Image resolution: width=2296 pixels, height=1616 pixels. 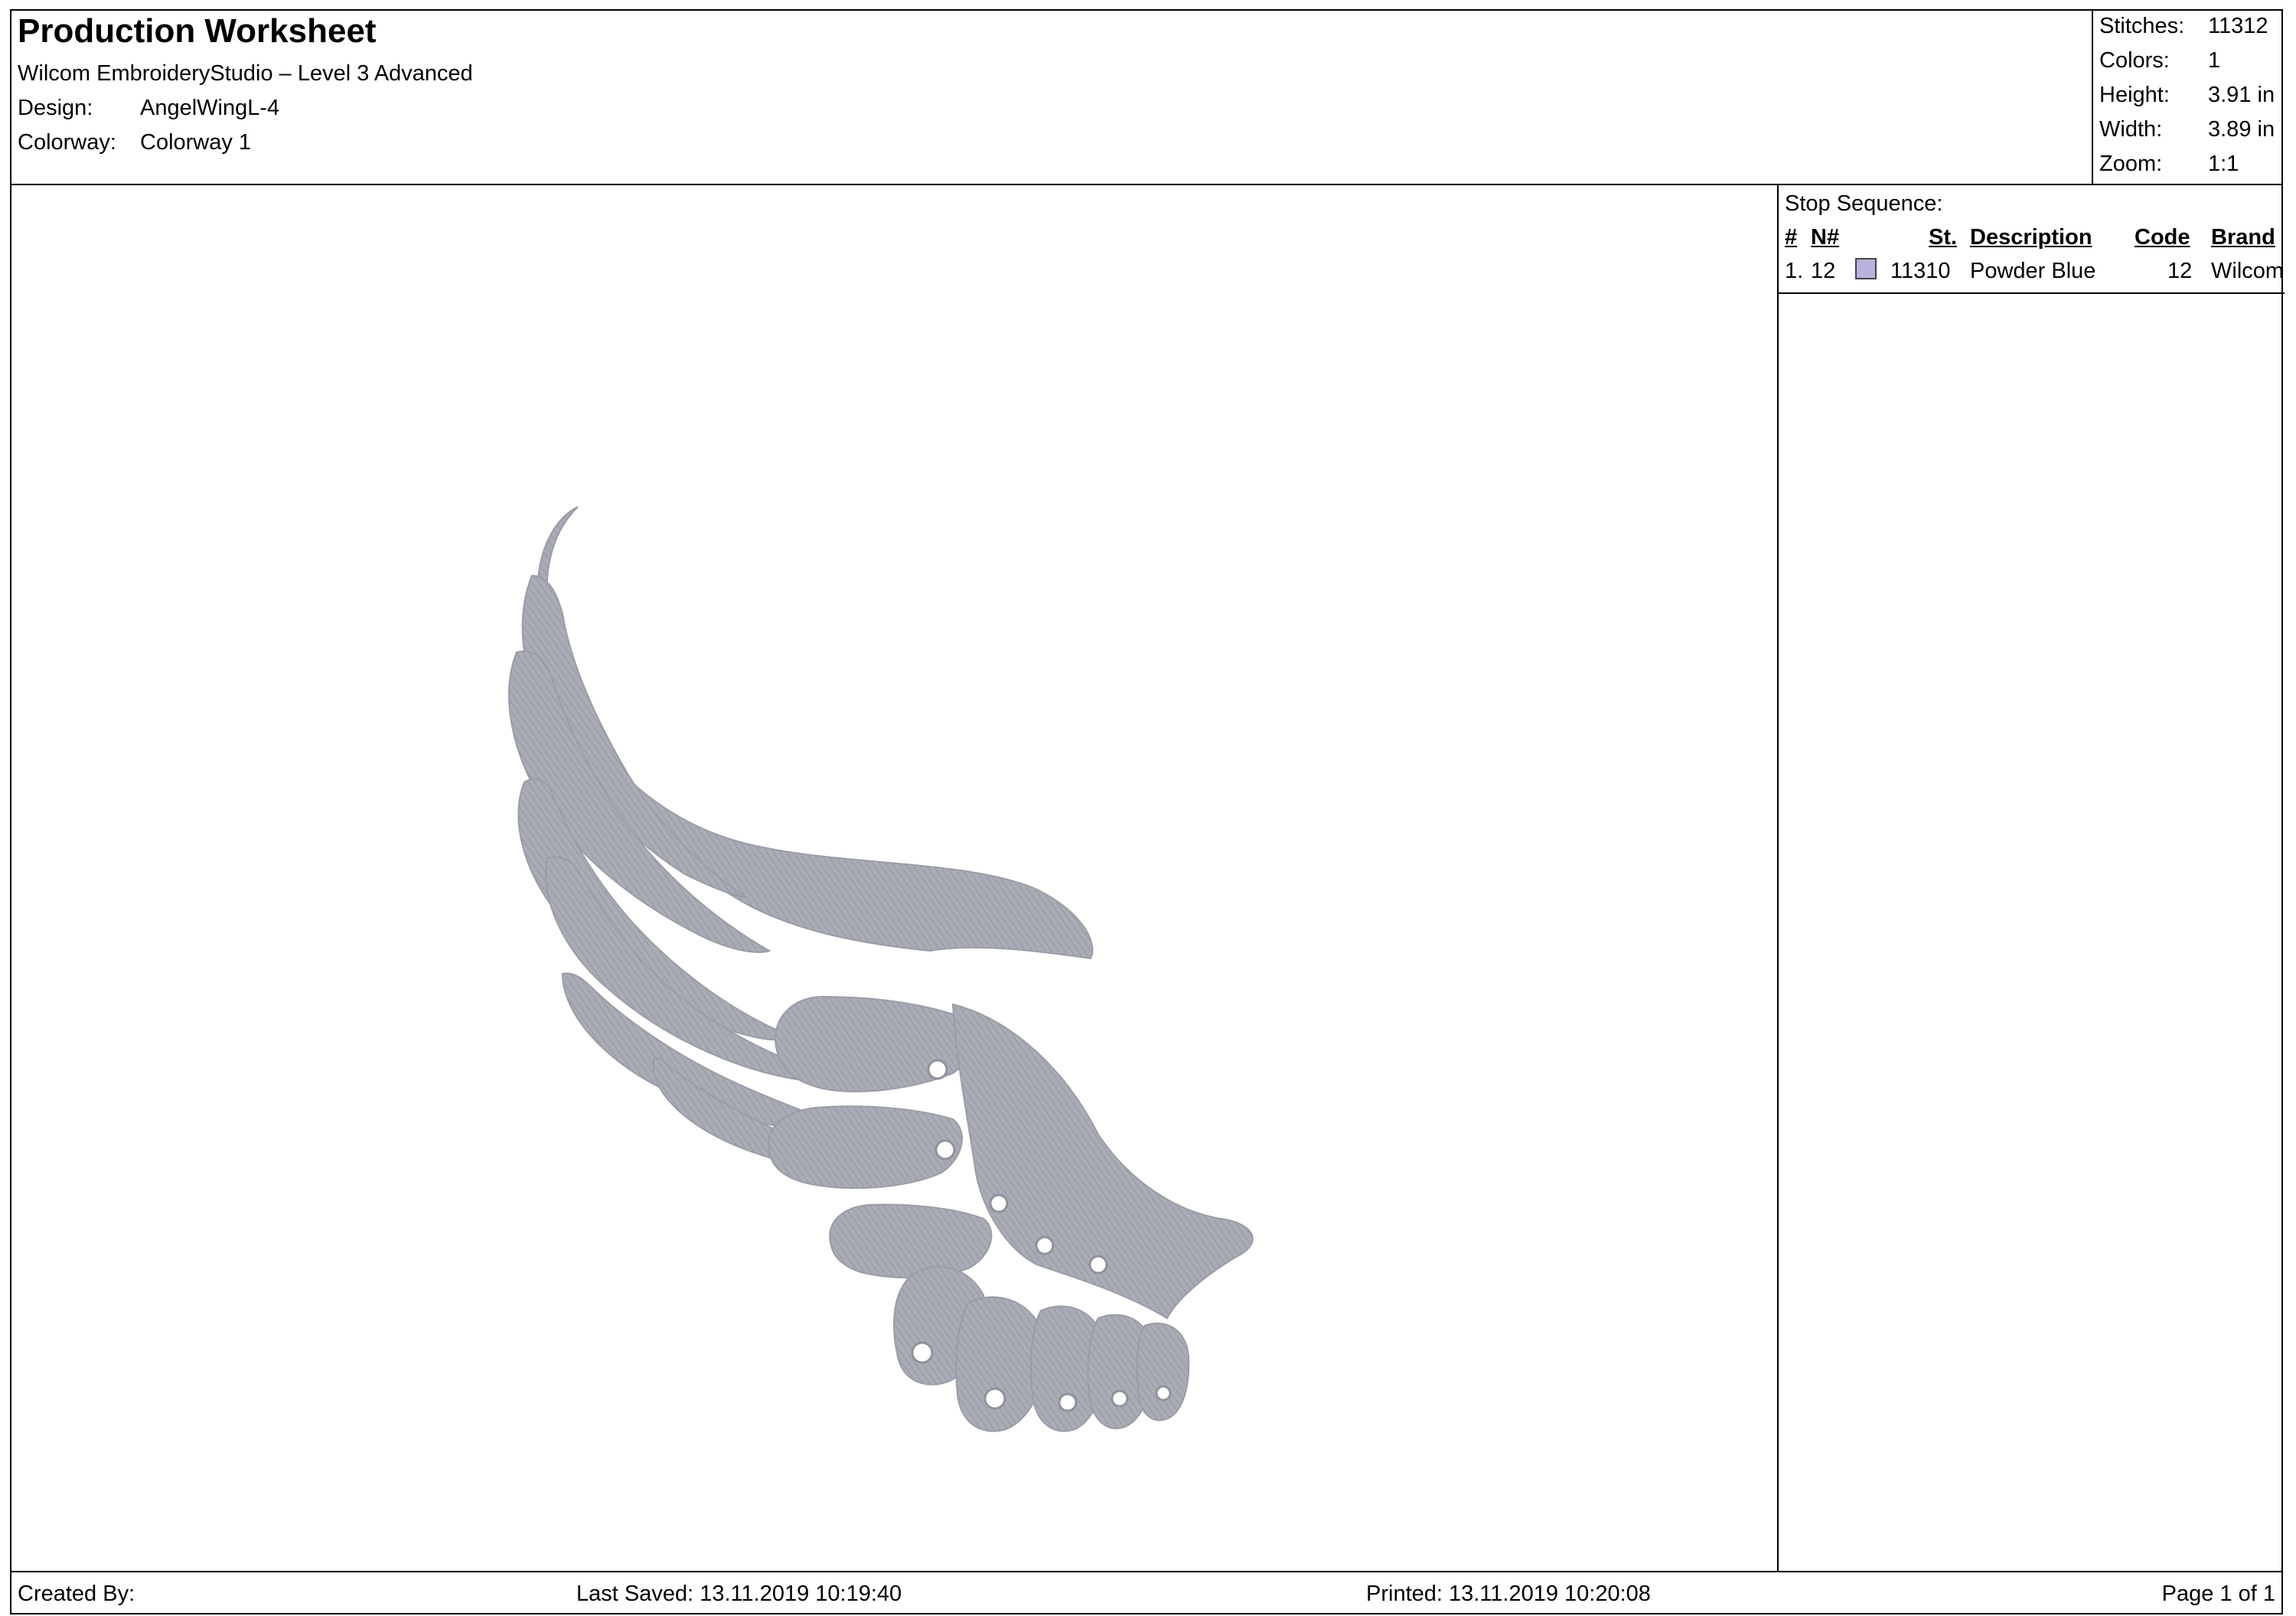 What do you see at coordinates (2131, 164) in the screenshot?
I see `zoom-label: Zoom:` at bounding box center [2131, 164].